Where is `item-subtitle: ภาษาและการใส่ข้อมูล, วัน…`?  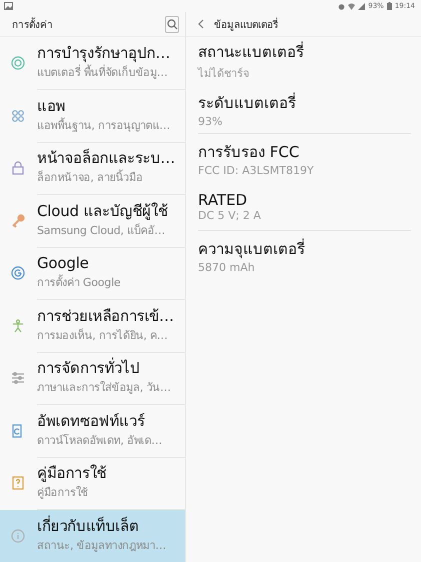 item-subtitle: ภาษาและการใส่ข้อมูล, วัน… is located at coordinates (104, 388).